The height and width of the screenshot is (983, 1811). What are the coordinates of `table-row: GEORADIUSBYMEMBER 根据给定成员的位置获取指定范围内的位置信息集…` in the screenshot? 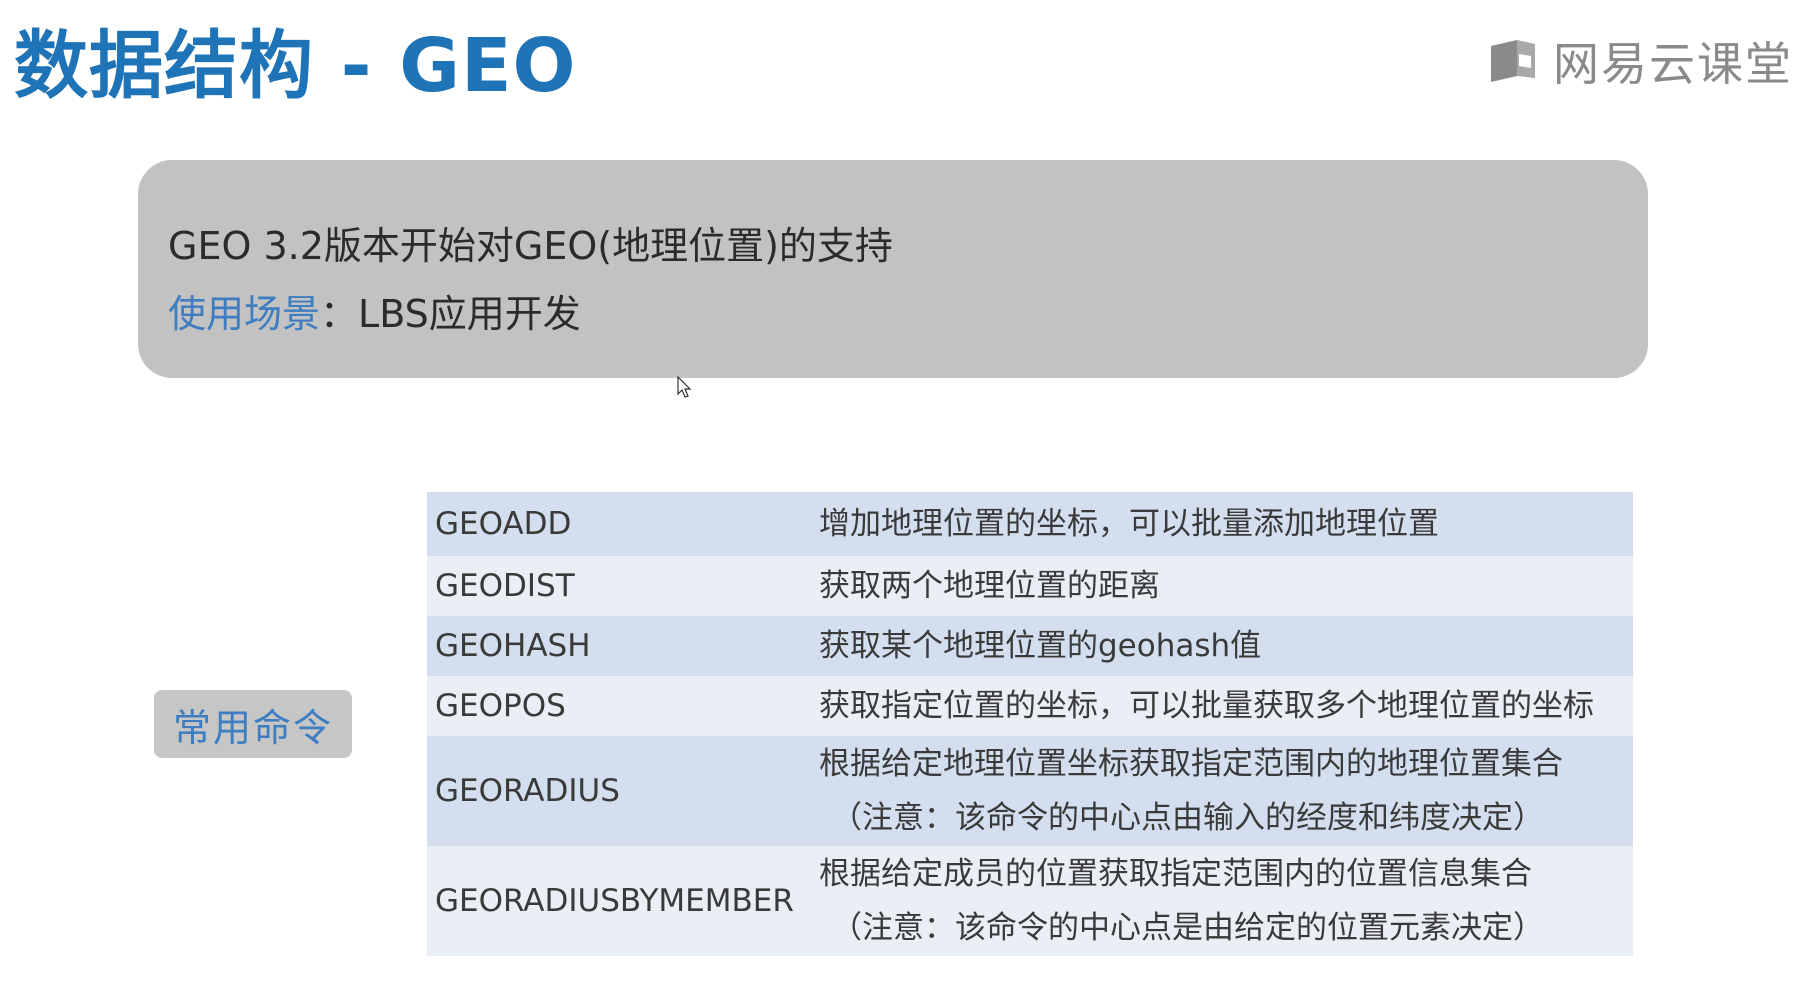 It's located at (1030, 901).